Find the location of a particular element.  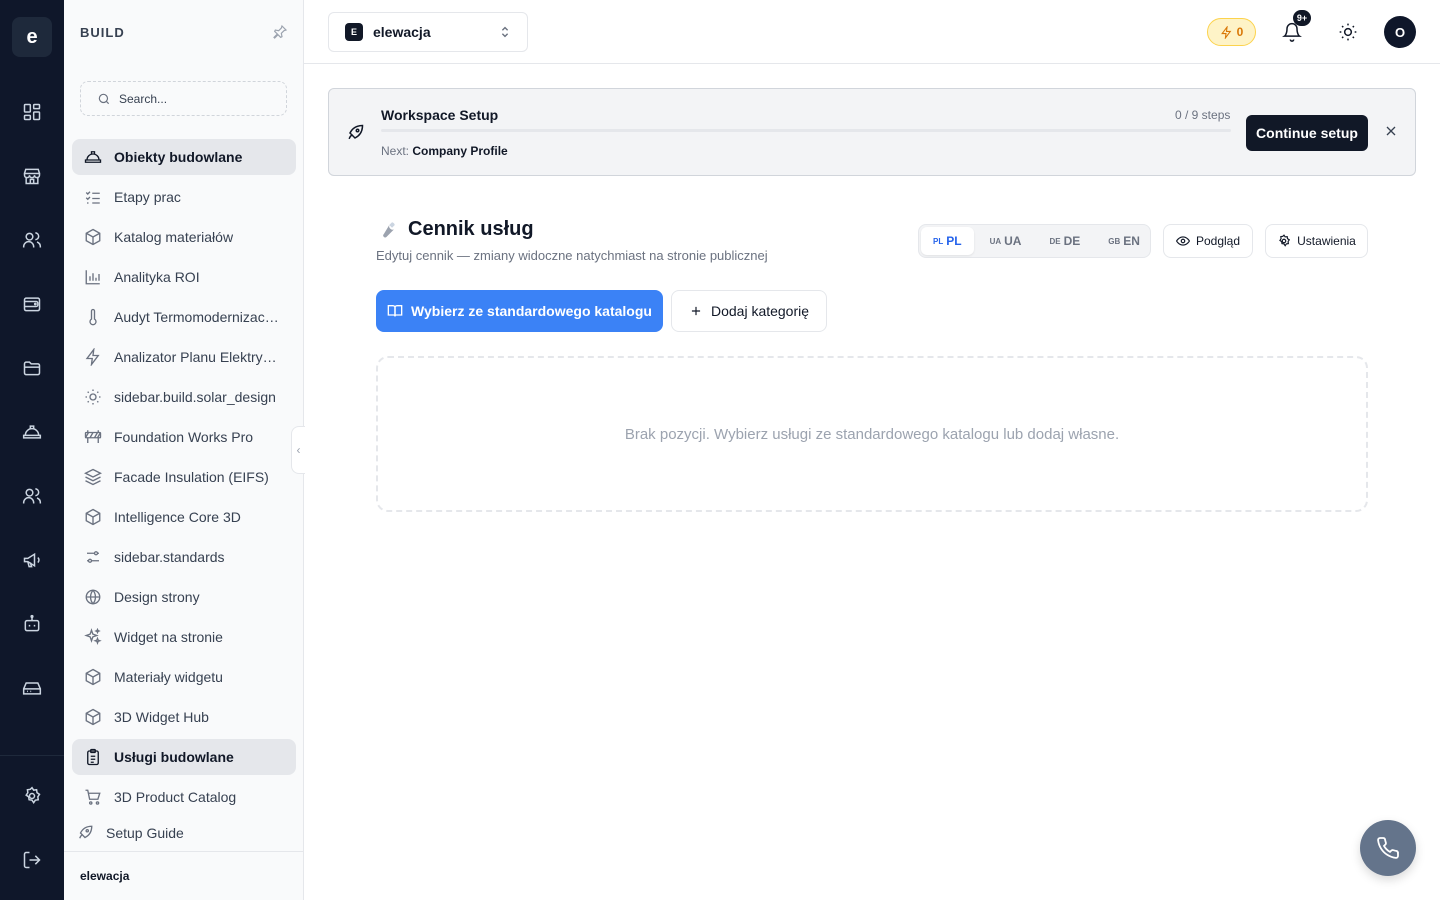

plus-icon is located at coordinates (696, 311).